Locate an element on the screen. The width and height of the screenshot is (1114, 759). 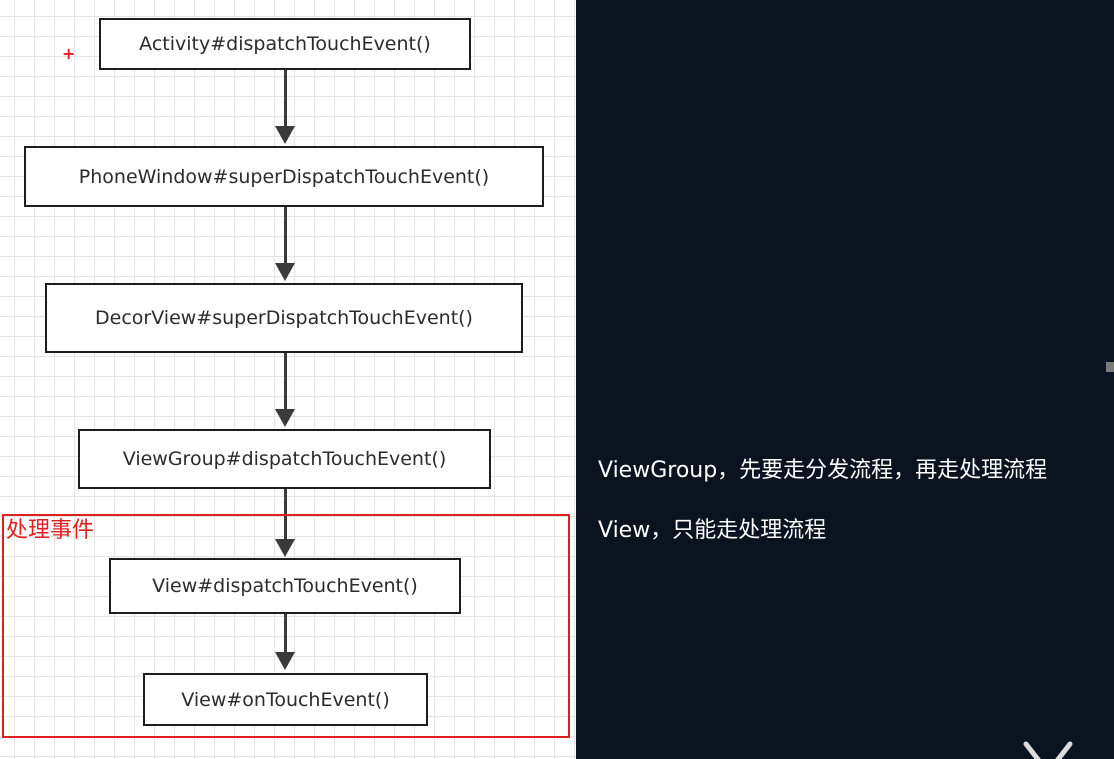
node-phonewindow-superdispatch: PhoneWindow#superDispatchTouchEvent() is located at coordinates (284, 176).